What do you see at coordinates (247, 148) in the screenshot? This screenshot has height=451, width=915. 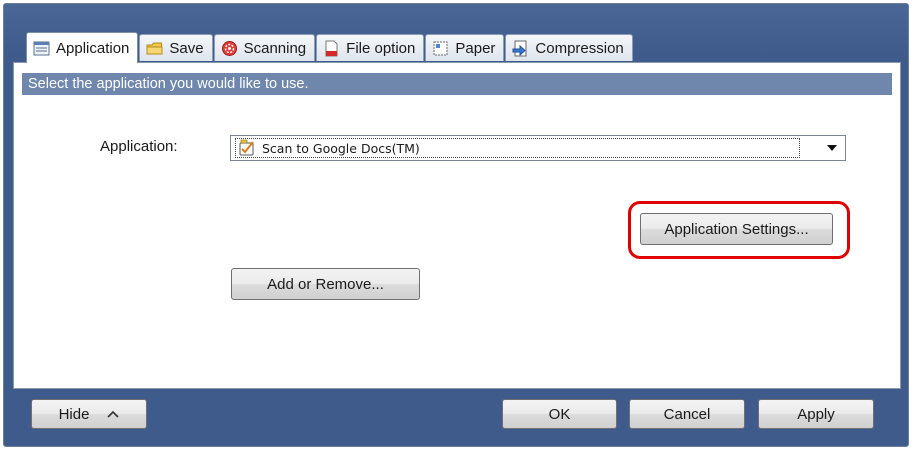 I see `google-docs-app-icon` at bounding box center [247, 148].